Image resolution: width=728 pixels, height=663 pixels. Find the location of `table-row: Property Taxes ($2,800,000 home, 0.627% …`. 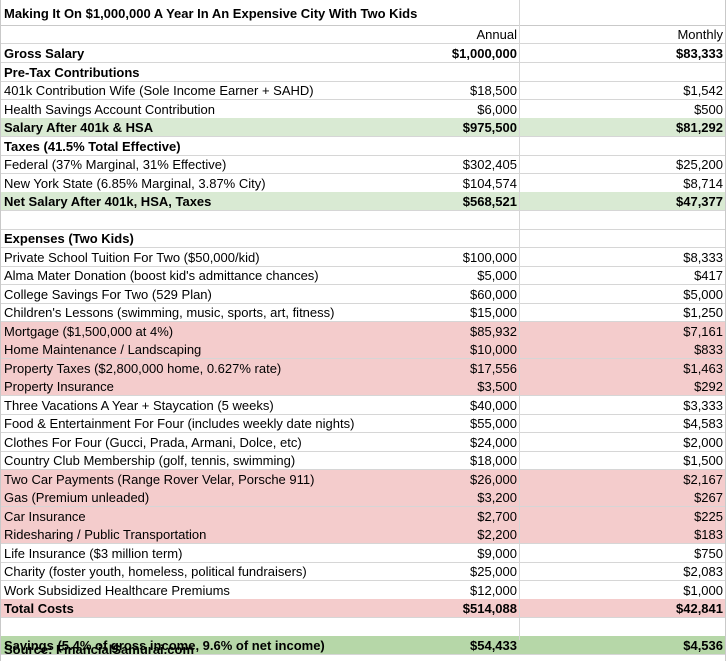

table-row: Property Taxes ($2,800,000 home, 0.627% … is located at coordinates (363, 368).